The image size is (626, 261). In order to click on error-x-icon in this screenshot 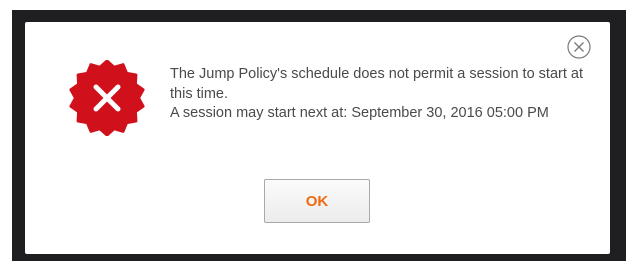, I will do `click(107, 98)`.